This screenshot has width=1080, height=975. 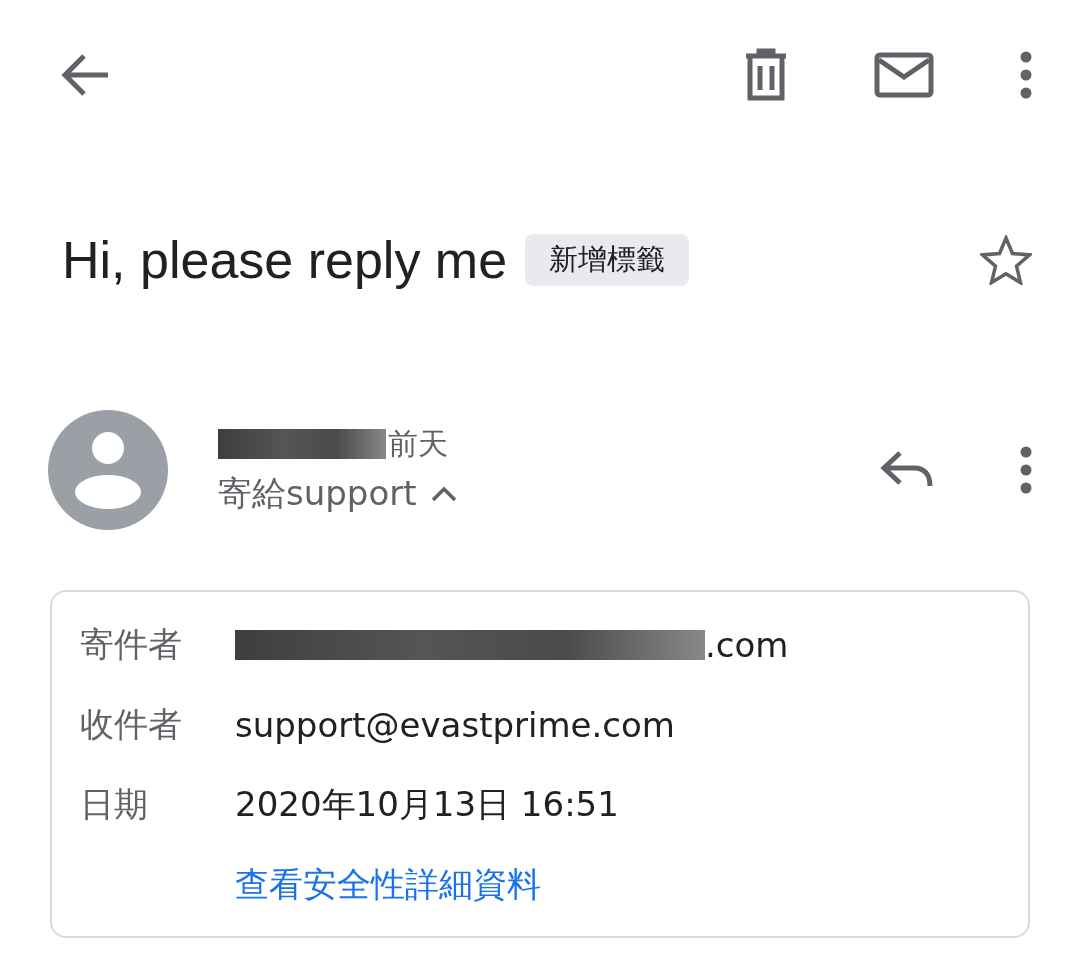 I want to click on recipient-summary: 寄給support, so click(x=317, y=493).